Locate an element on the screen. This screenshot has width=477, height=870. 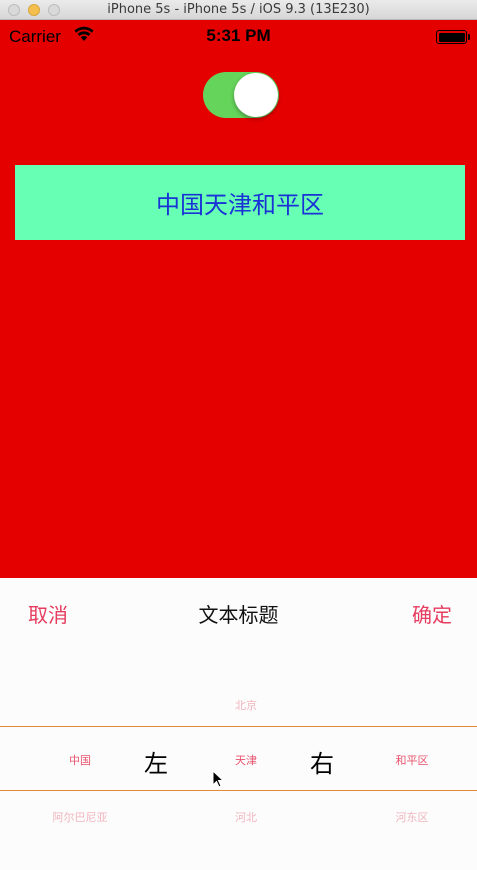
picker-district-selected: 和平区 is located at coordinates (412, 760).